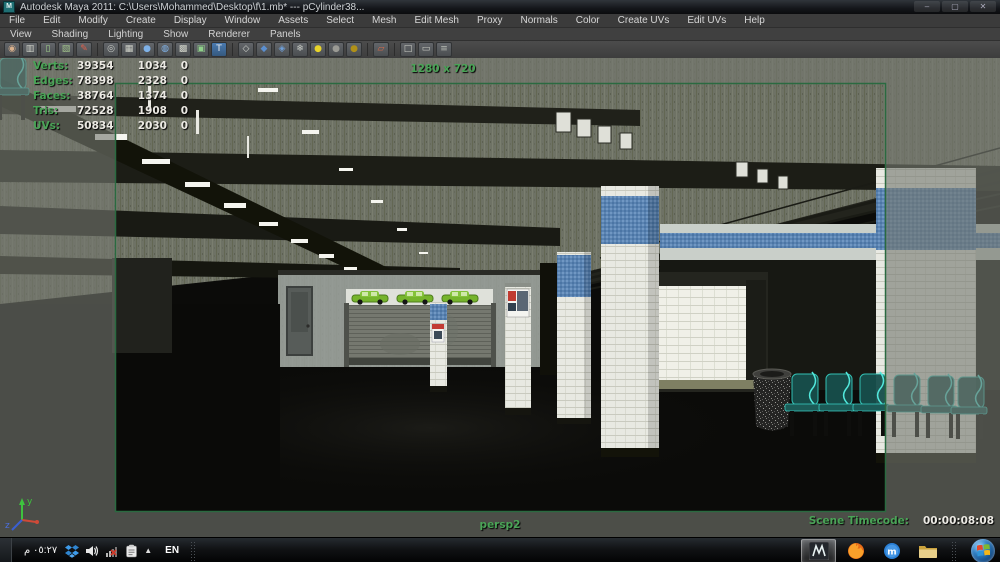  What do you see at coordinates (706, 20) in the screenshot?
I see `menu-edit-uvs: Edit UVs` at bounding box center [706, 20].